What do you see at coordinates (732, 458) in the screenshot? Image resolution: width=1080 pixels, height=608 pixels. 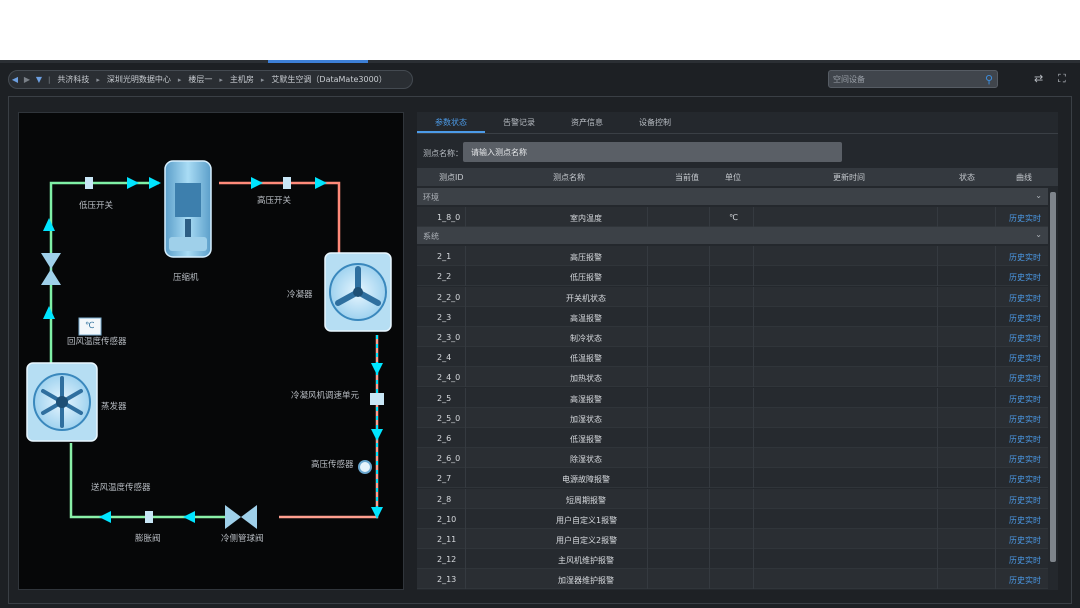 I see `table-row: 2_6_0 除湿状态 历史 实时` at bounding box center [732, 458].